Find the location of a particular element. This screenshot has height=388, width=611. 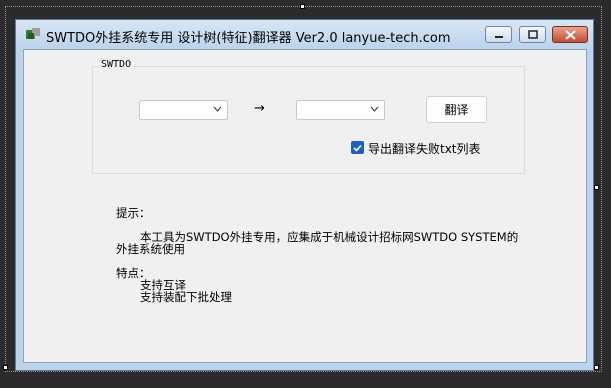

maximize-icon is located at coordinates (532, 34).